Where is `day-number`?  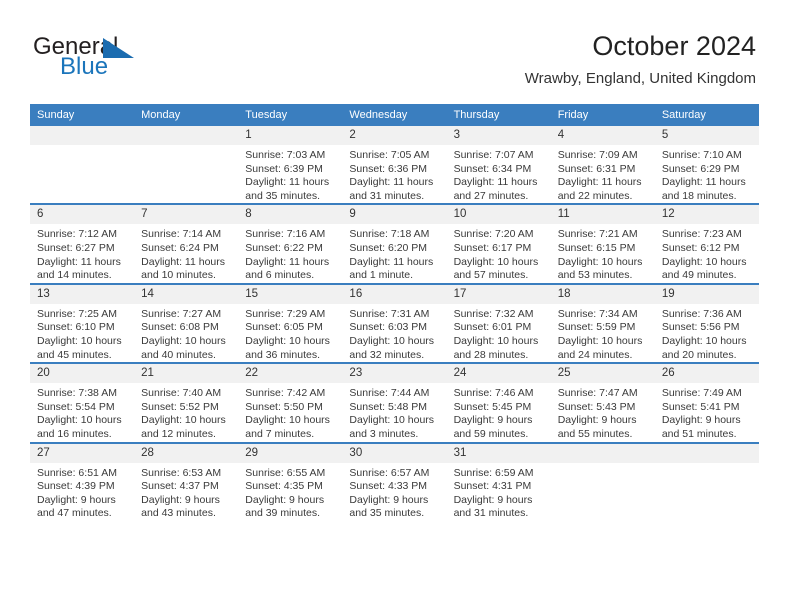 day-number is located at coordinates (82, 135).